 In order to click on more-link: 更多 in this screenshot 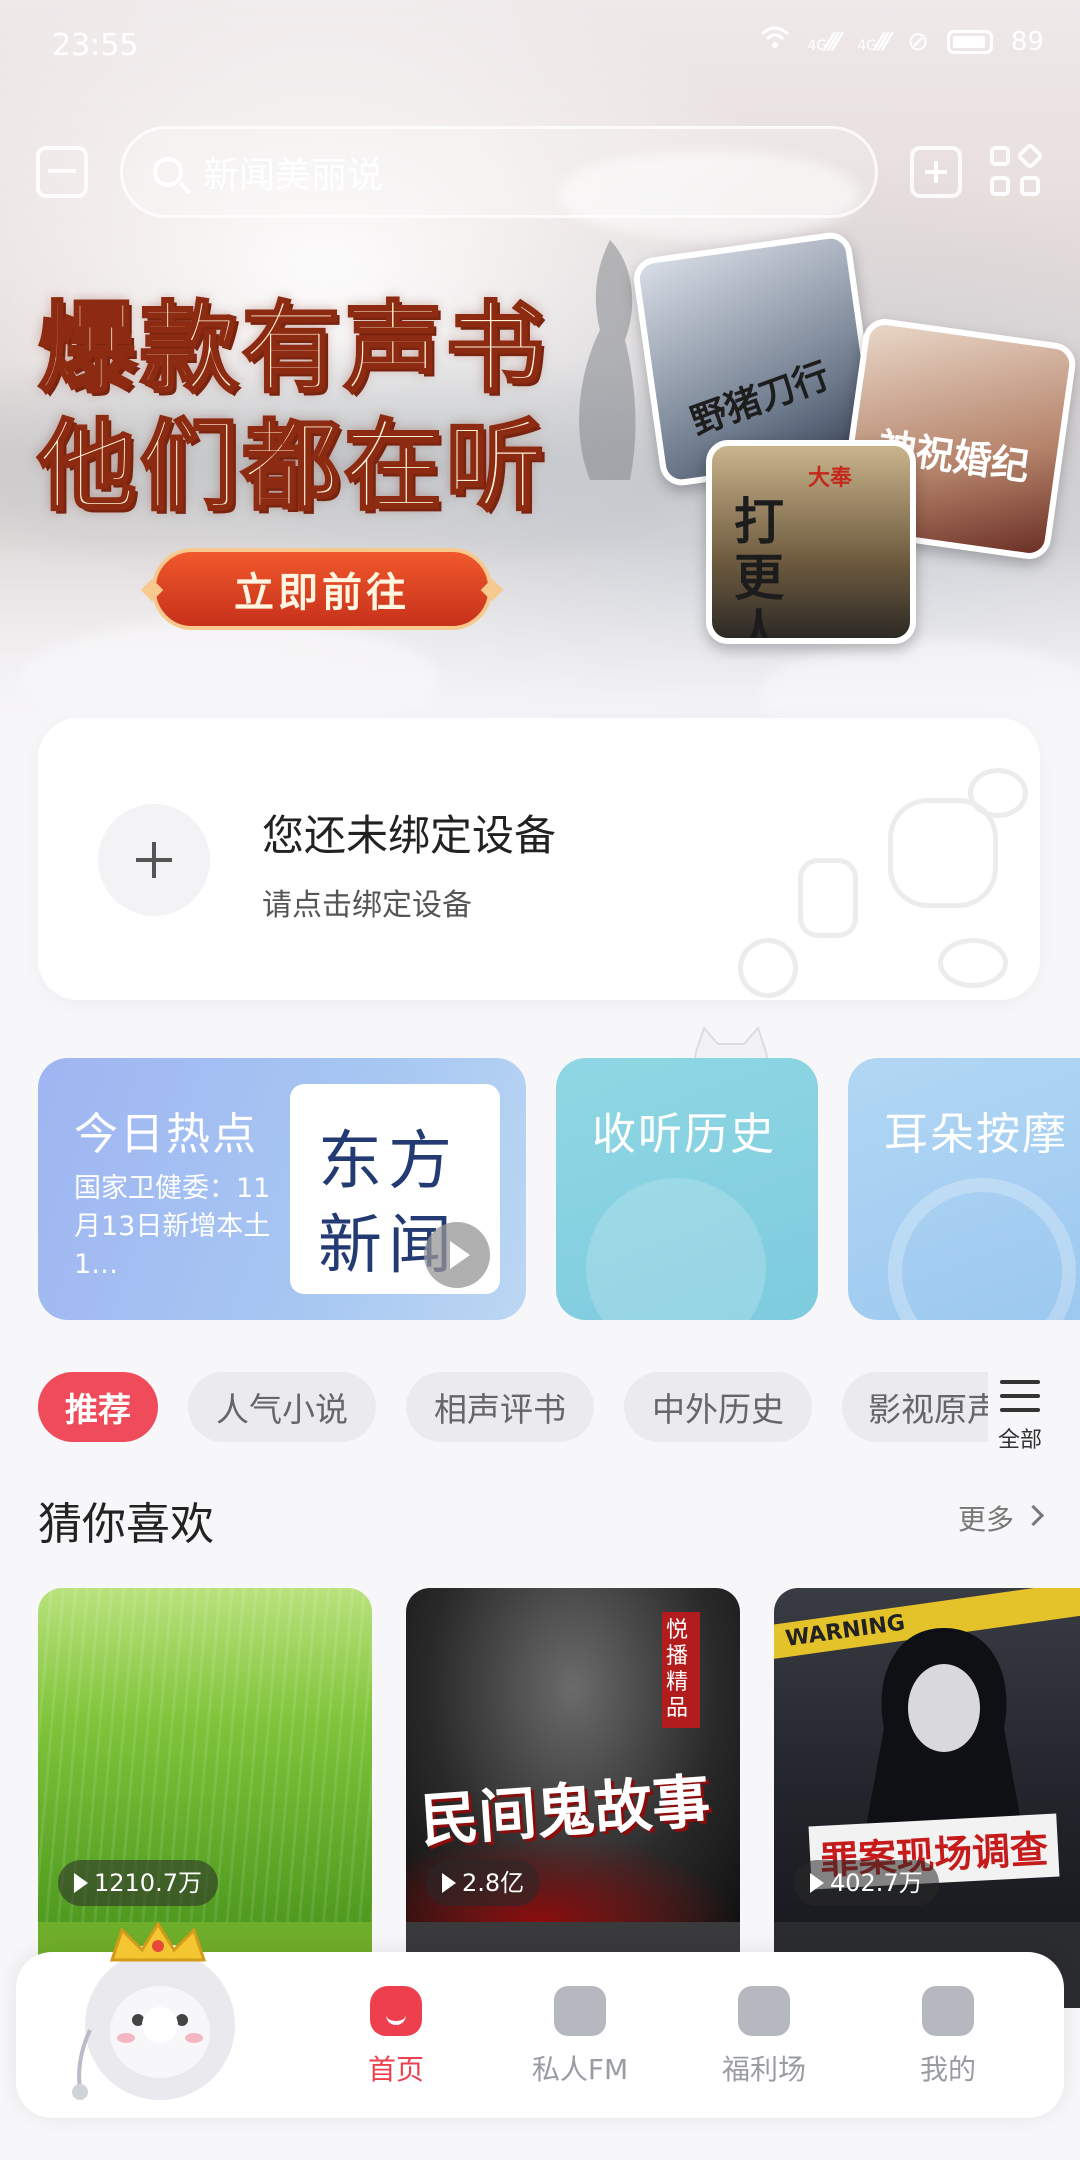, I will do `click(986, 1518)`.